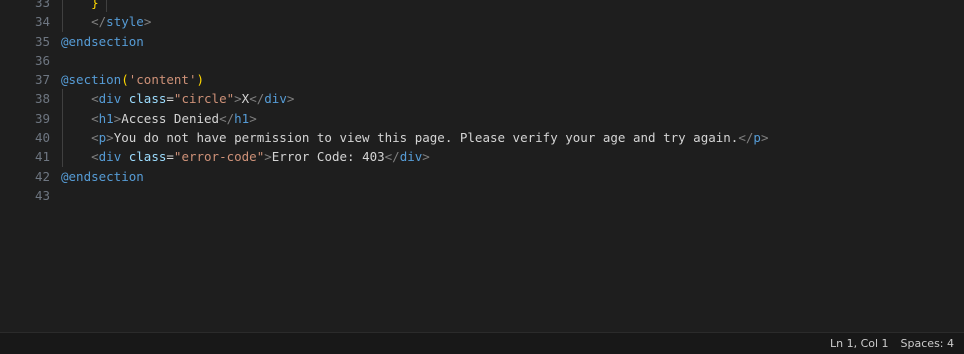 This screenshot has height=354, width=964. I want to click on status-bar-right: Ln 1, Col 1 Spaces: 4, so click(892, 343).